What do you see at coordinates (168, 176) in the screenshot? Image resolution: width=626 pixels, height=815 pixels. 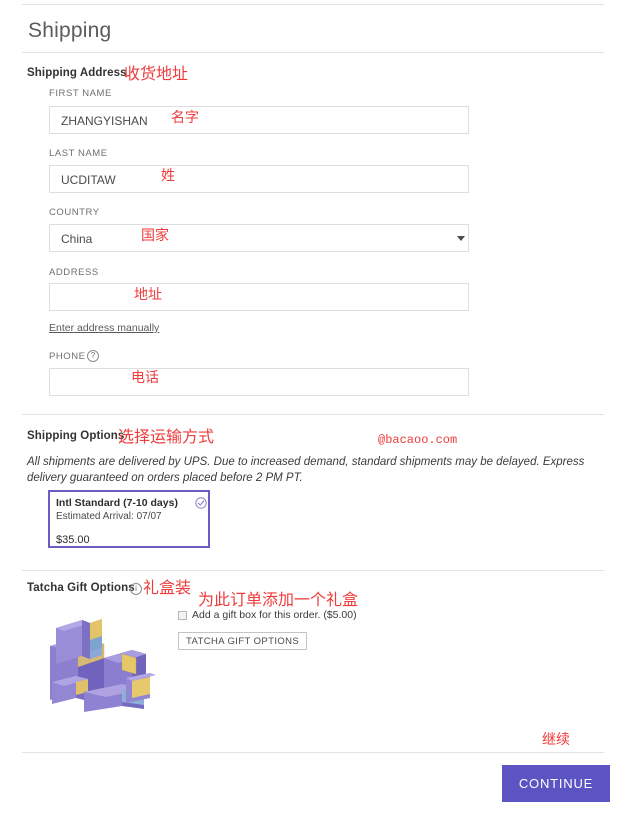 I see `annotation-last-name: 姓` at bounding box center [168, 176].